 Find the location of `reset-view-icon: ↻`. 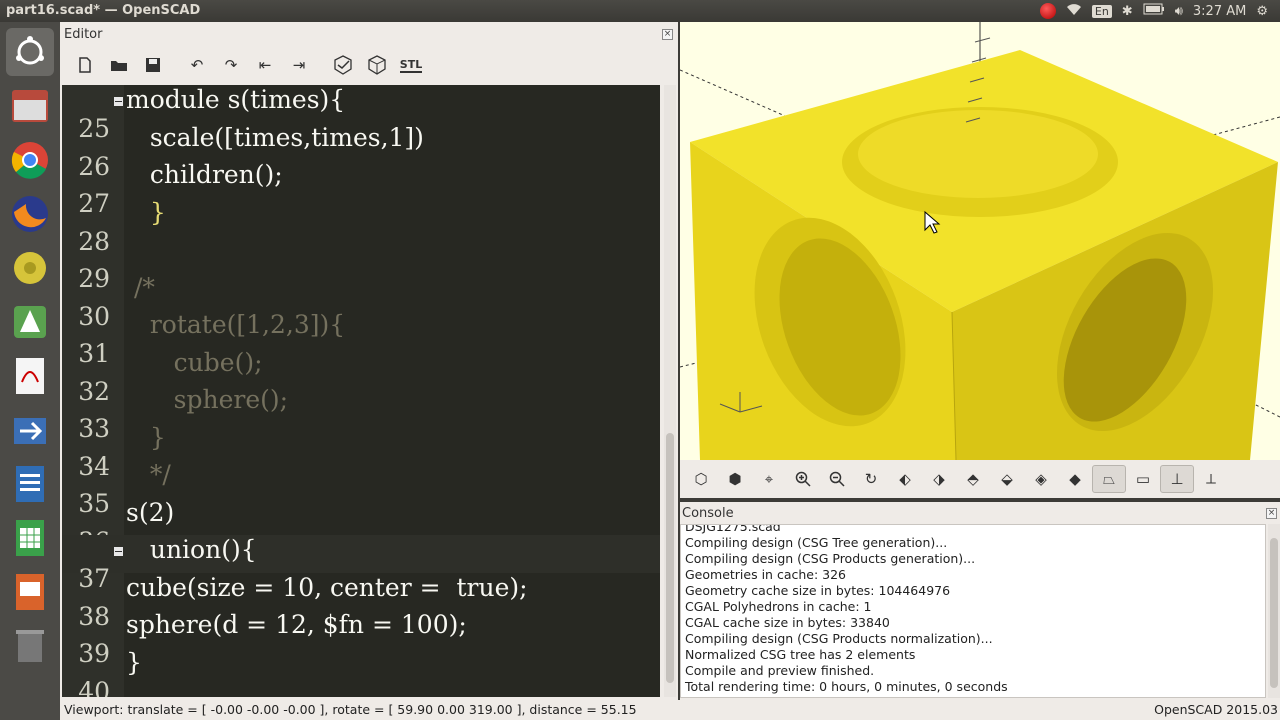

reset-view-icon: ↻ is located at coordinates (871, 479).